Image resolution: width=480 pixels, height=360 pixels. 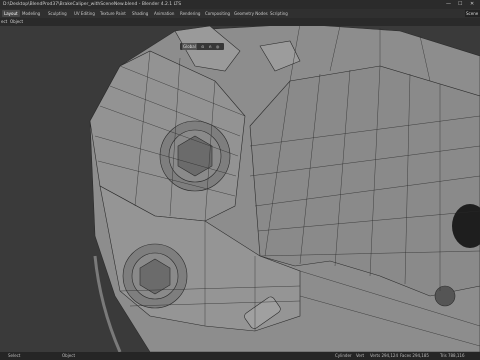 What do you see at coordinates (240, 22) in the screenshot?
I see `editor-header: ect Object` at bounding box center [240, 22].